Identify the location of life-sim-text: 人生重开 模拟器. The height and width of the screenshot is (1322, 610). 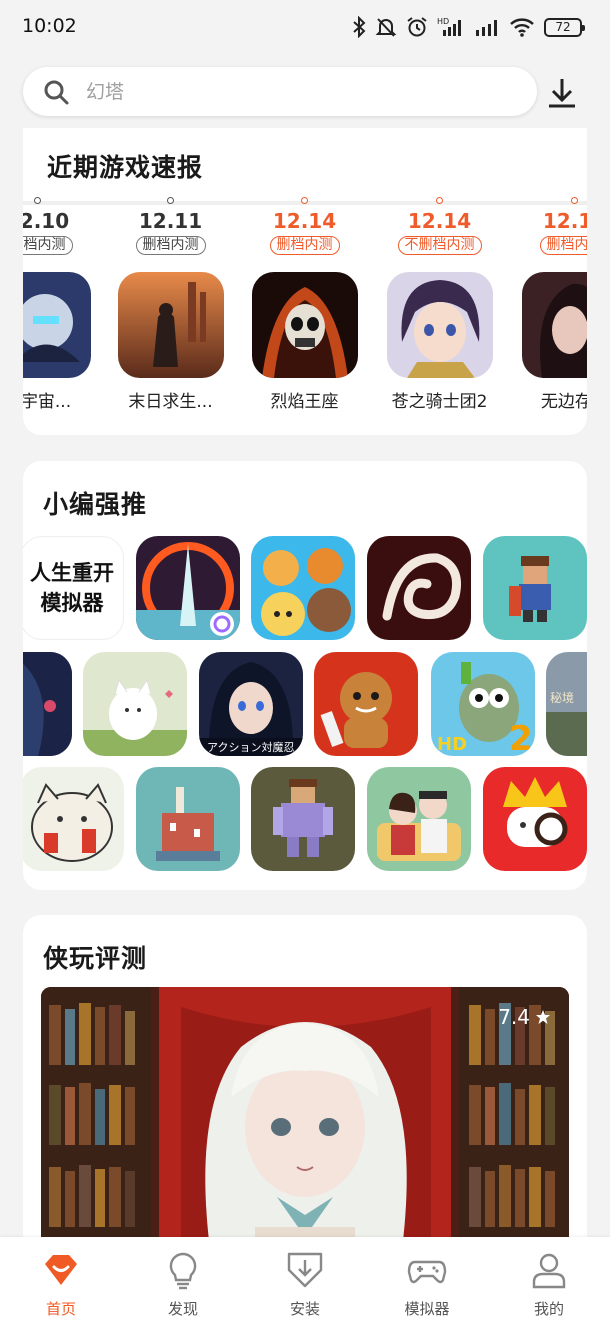
(72, 588).